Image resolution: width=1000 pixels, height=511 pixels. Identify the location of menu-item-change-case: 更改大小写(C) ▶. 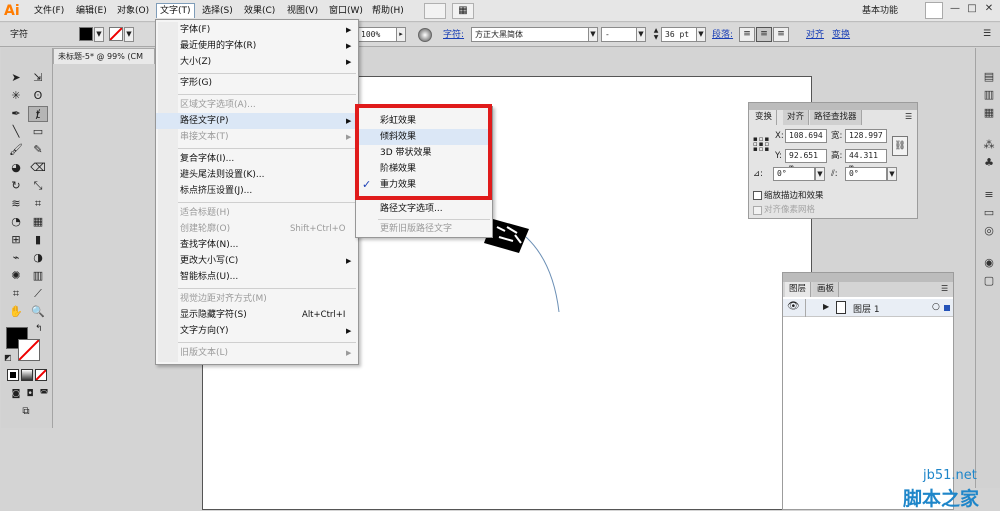
(257, 261).